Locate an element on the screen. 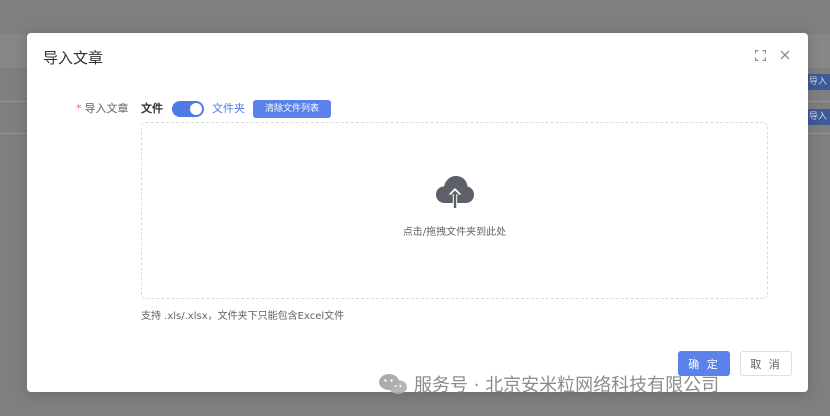  wechat-logo-icon is located at coordinates (393, 384).